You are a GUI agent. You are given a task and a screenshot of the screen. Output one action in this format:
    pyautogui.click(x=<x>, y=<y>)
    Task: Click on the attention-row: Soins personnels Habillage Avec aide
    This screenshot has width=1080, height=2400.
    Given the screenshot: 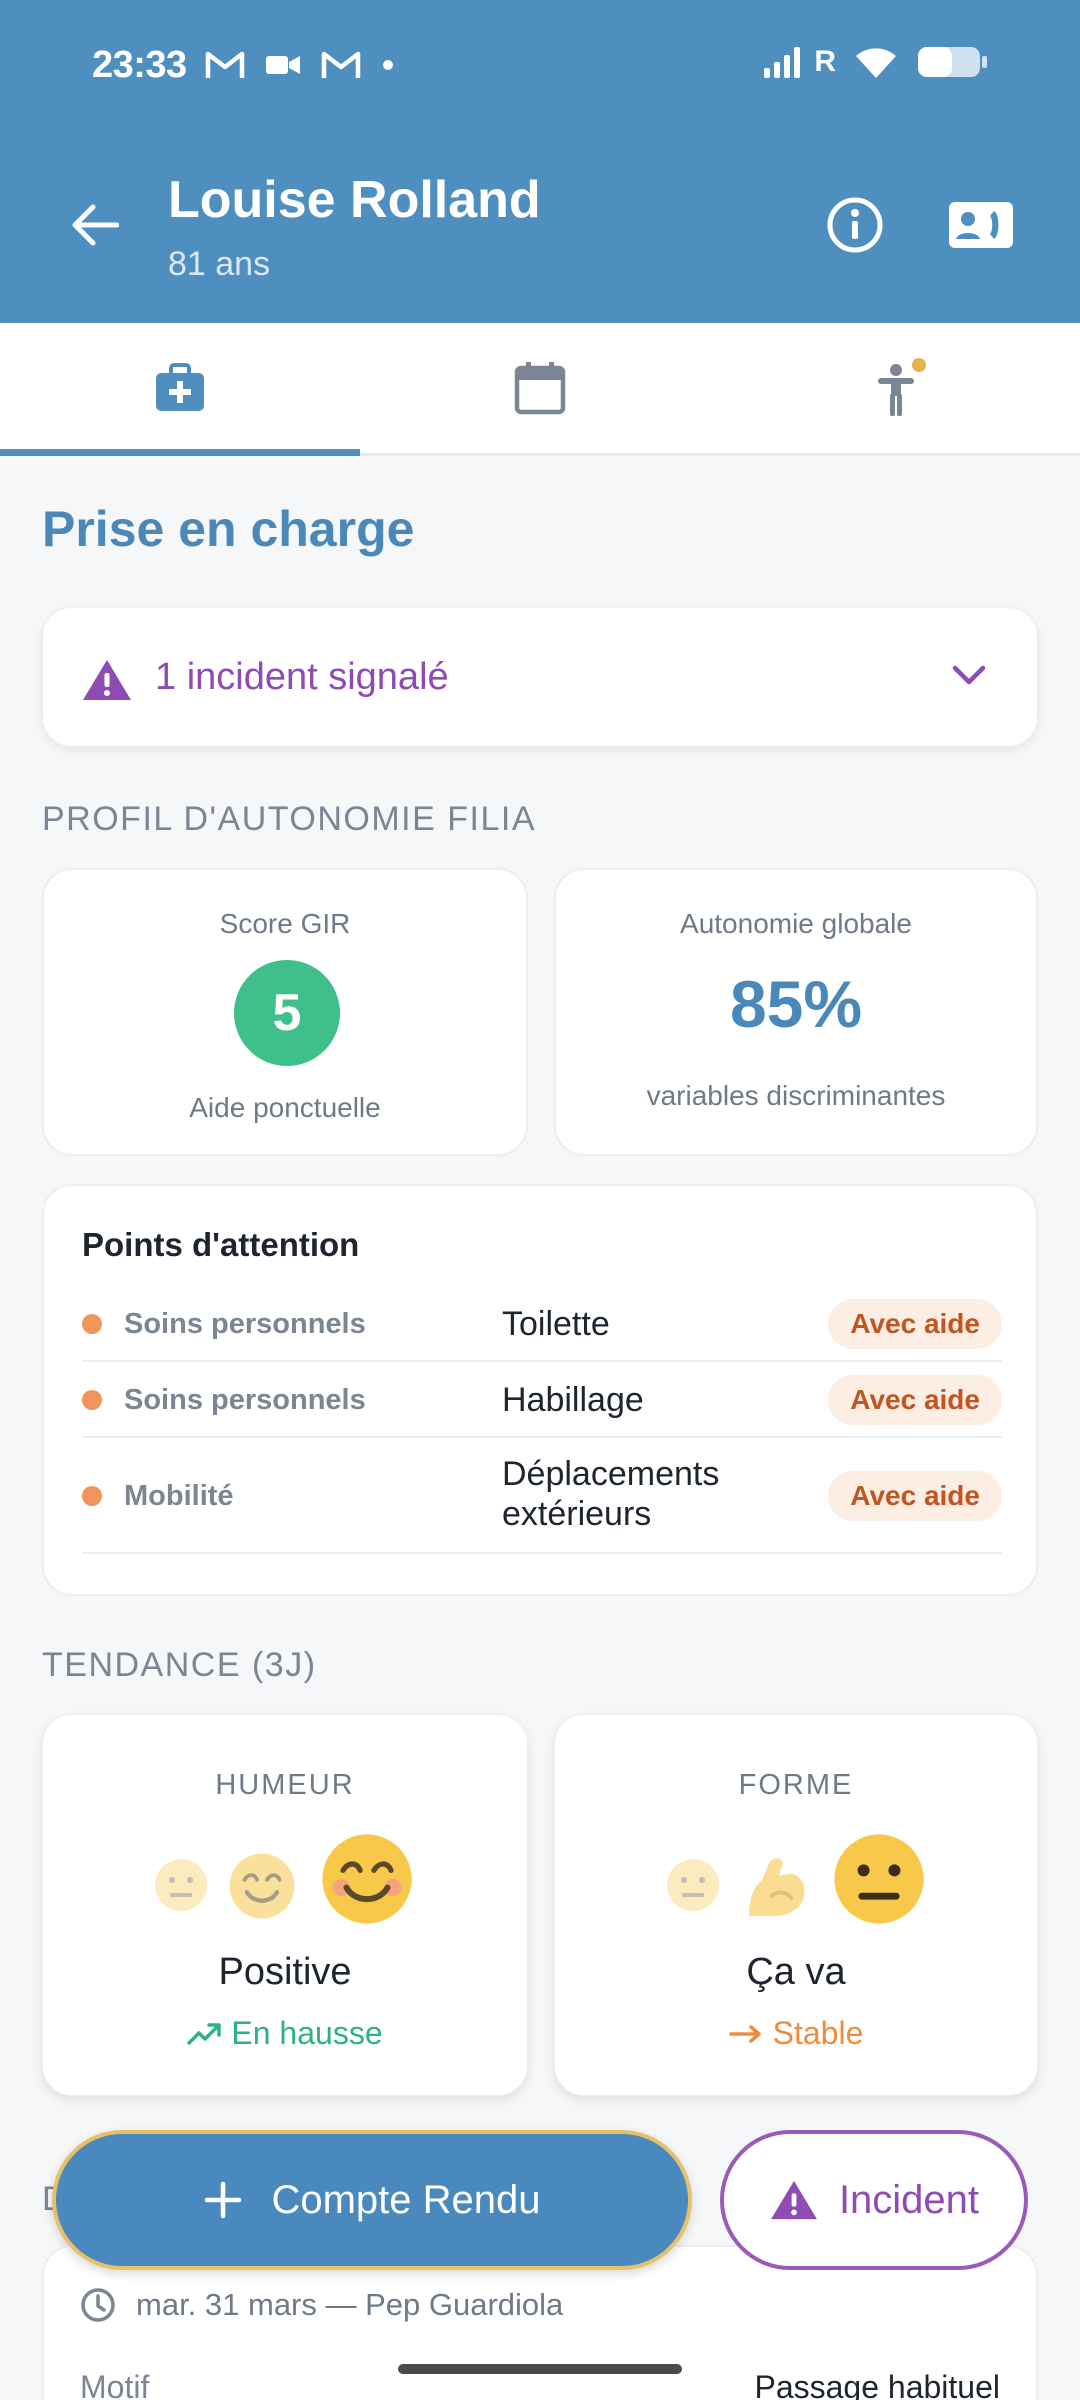 What is the action you would take?
    pyautogui.click(x=542, y=1400)
    